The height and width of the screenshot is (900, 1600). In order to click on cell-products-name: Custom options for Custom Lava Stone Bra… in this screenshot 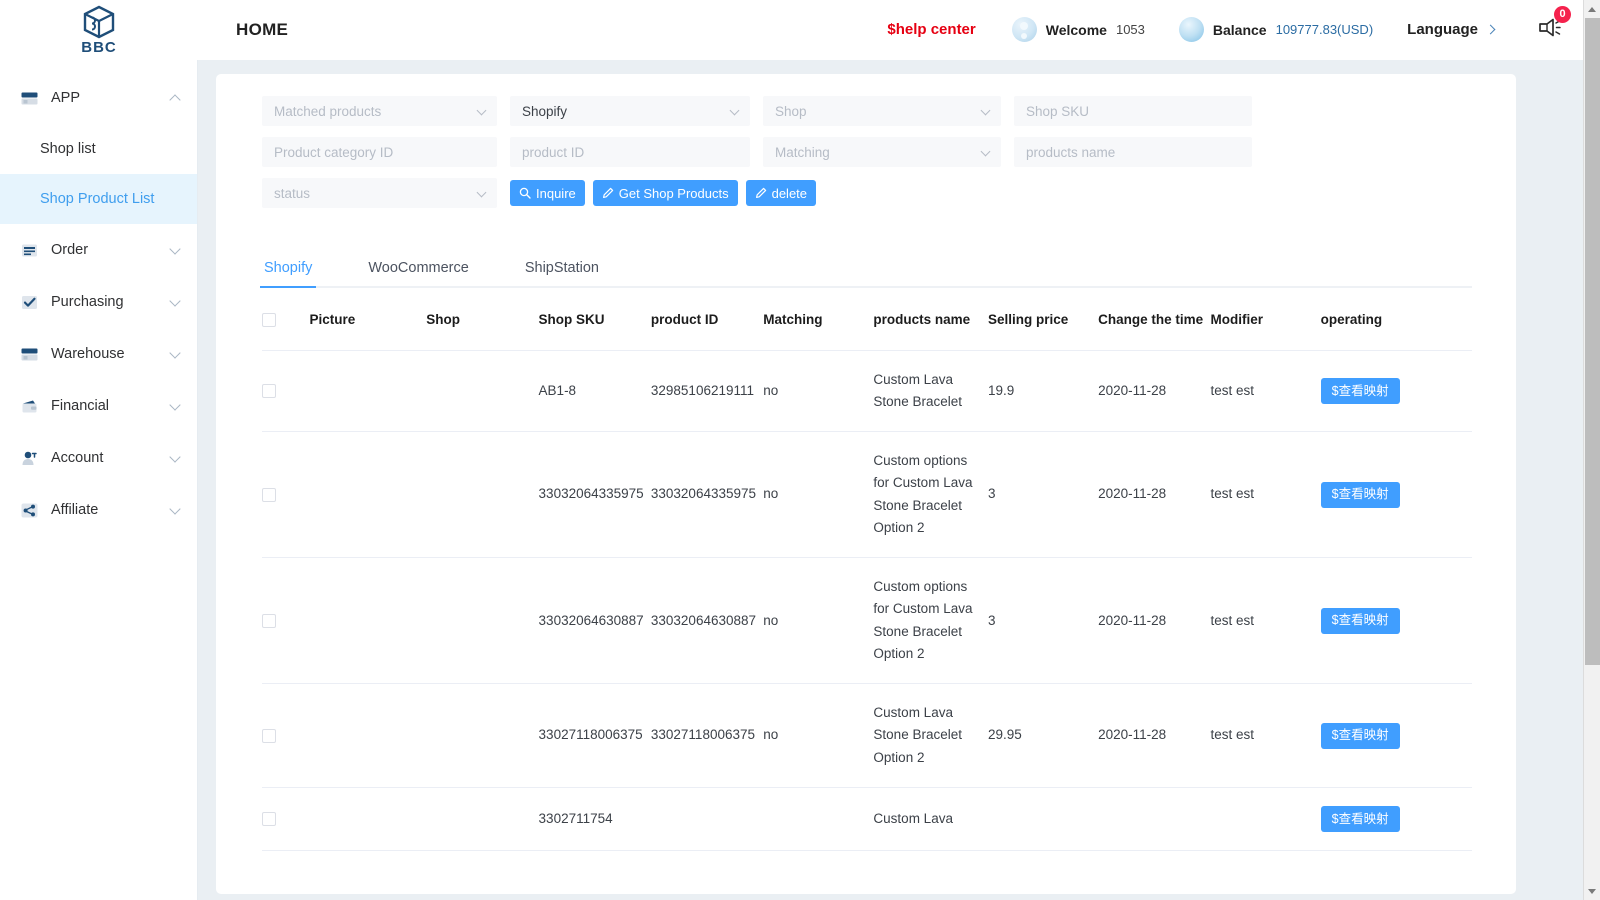, I will do `click(930, 621)`.